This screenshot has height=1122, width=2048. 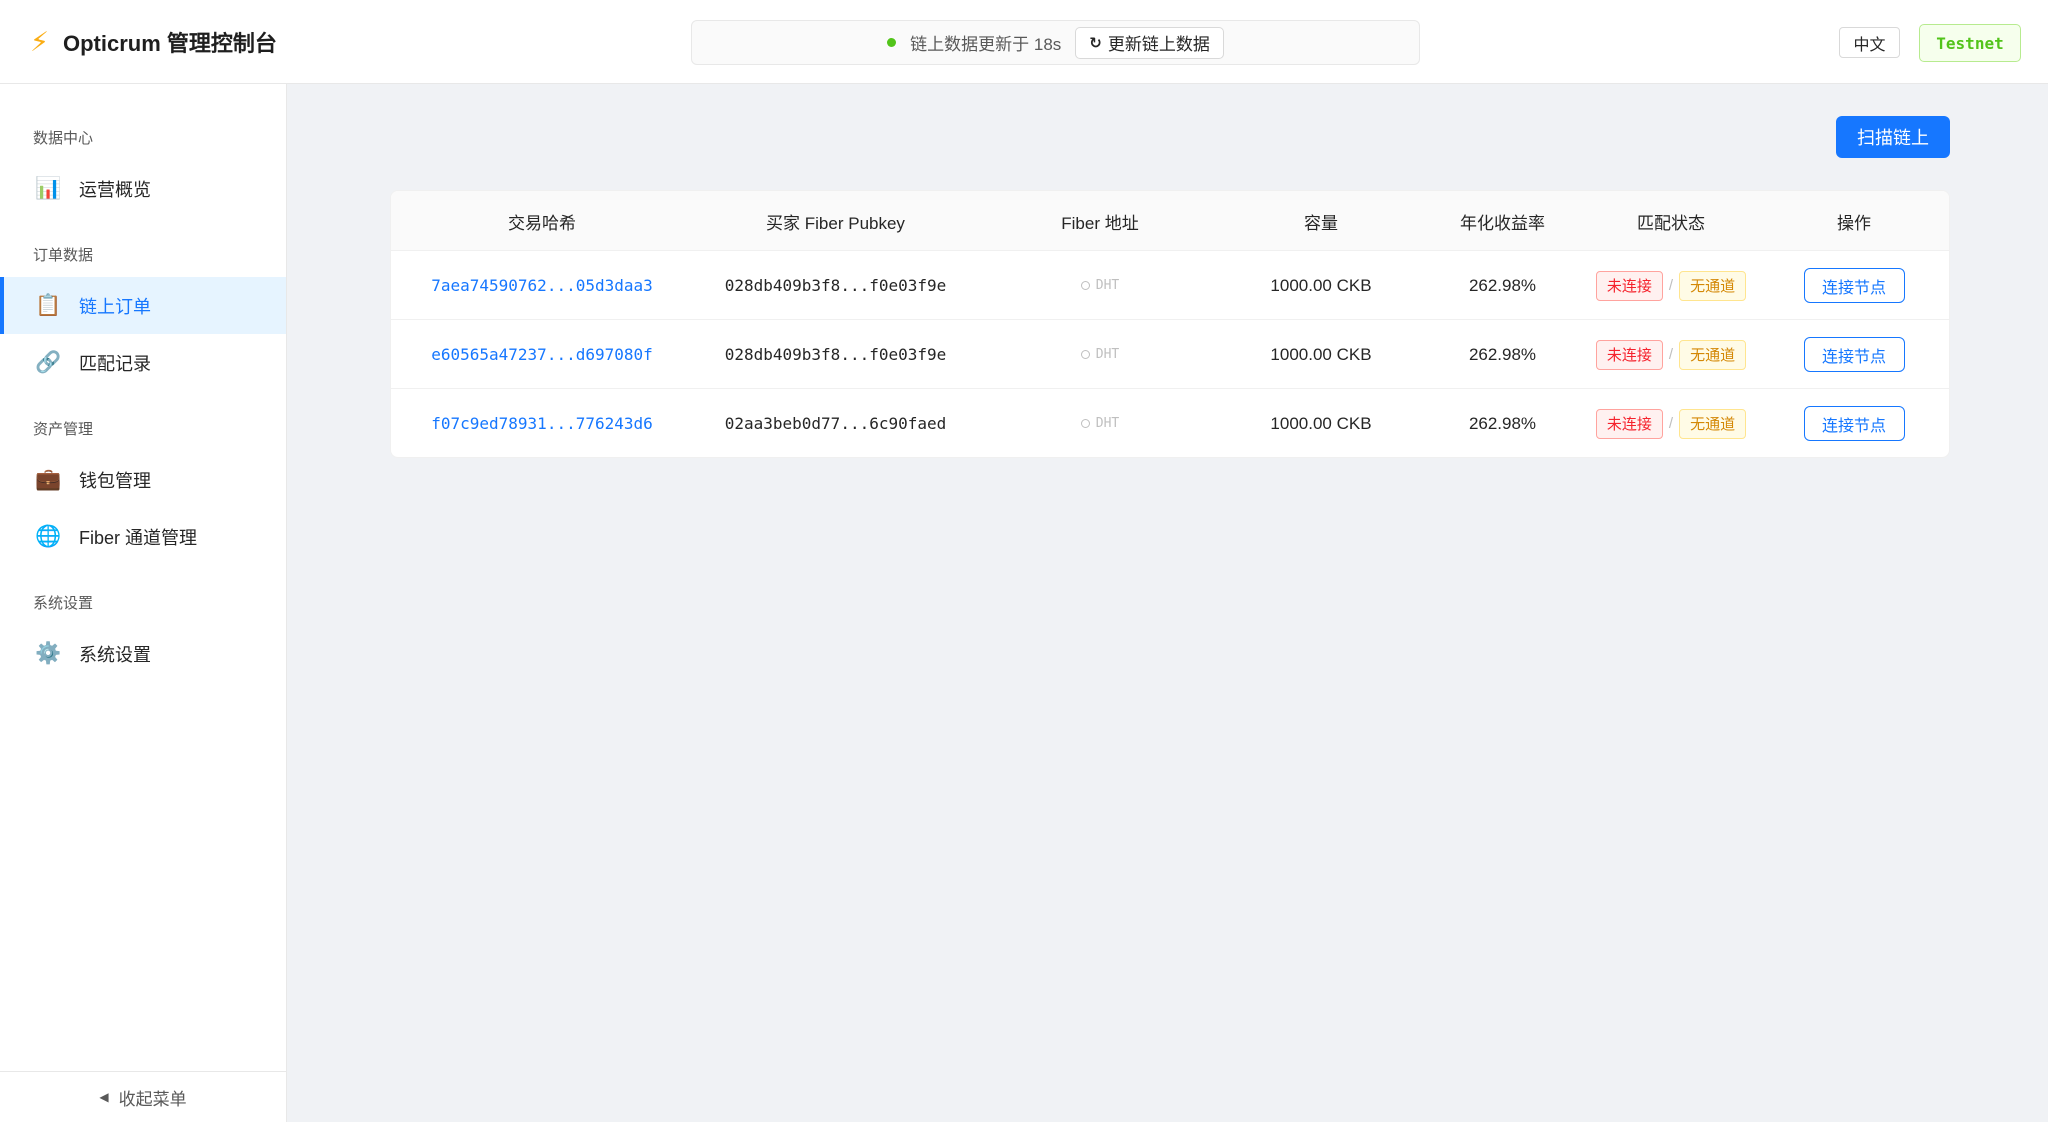 What do you see at coordinates (39, 41) in the screenshot?
I see `lightning-icon: ⚡` at bounding box center [39, 41].